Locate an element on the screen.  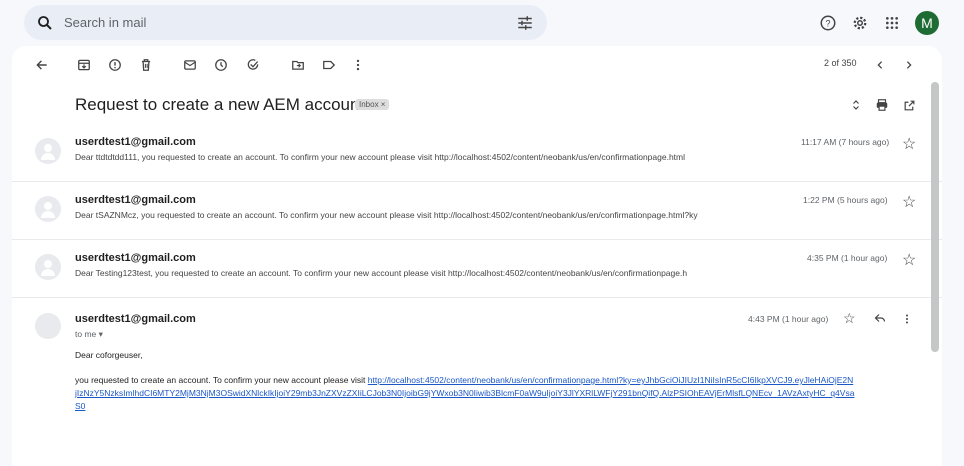
message-time: 1:22 PM (5 hours ago) is located at coordinates (845, 200).